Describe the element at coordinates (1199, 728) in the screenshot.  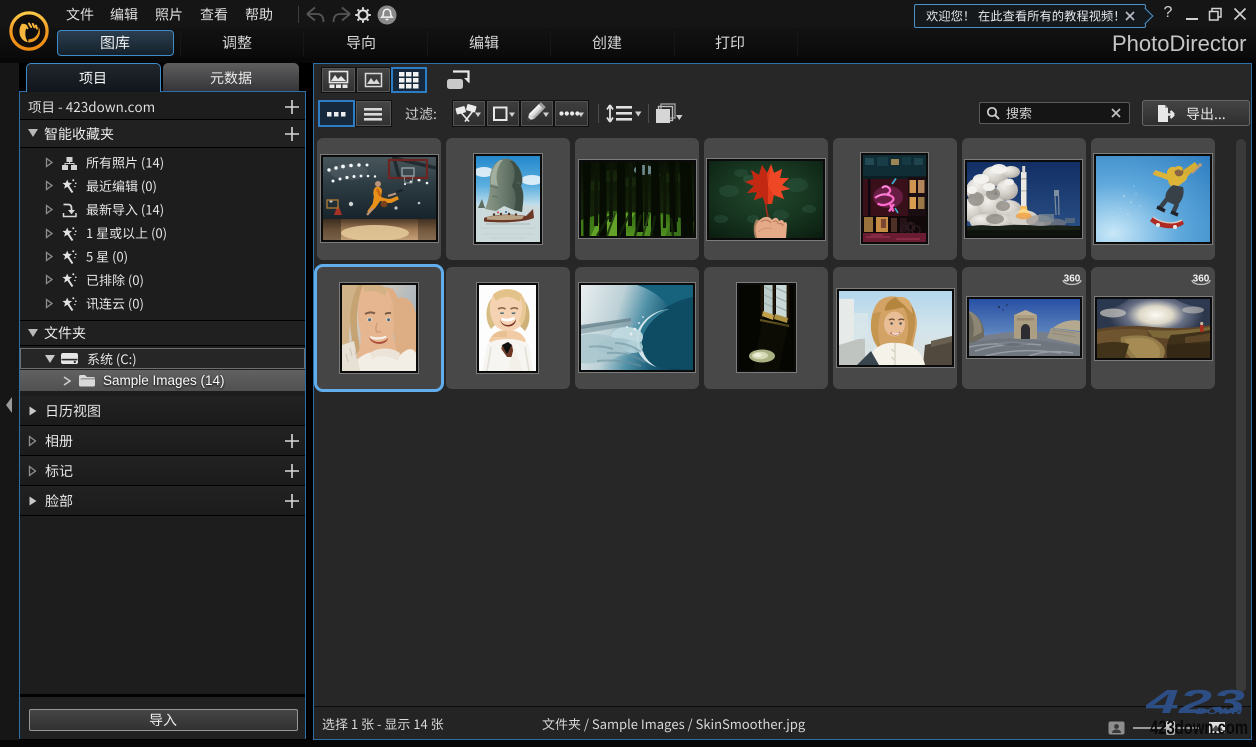
I see `svg-text: 423down.com` at that location.